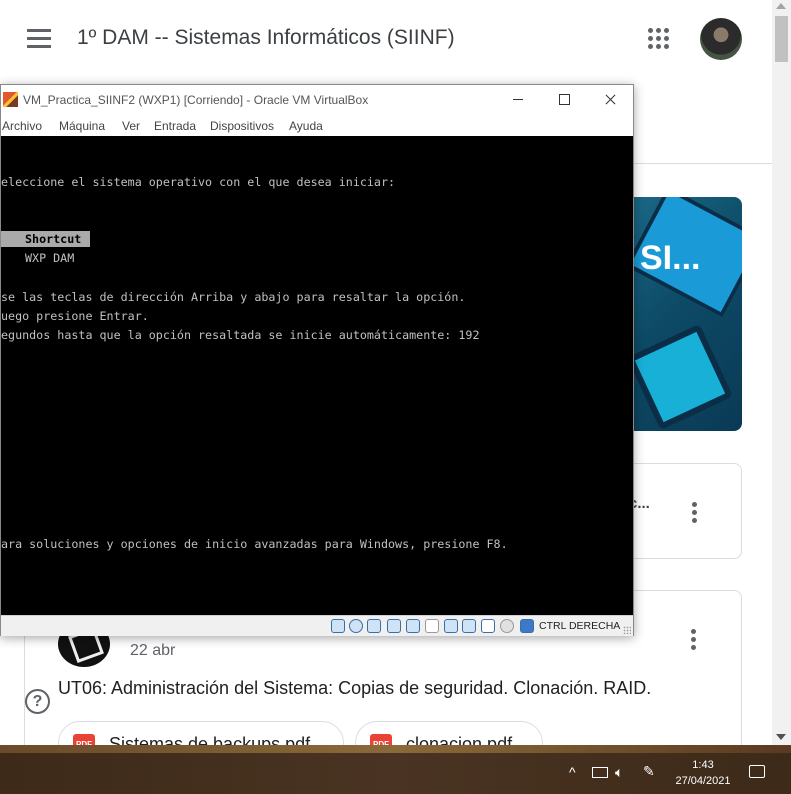 The width and height of the screenshot is (791, 794). I want to click on usb-icon, so click(413, 626).